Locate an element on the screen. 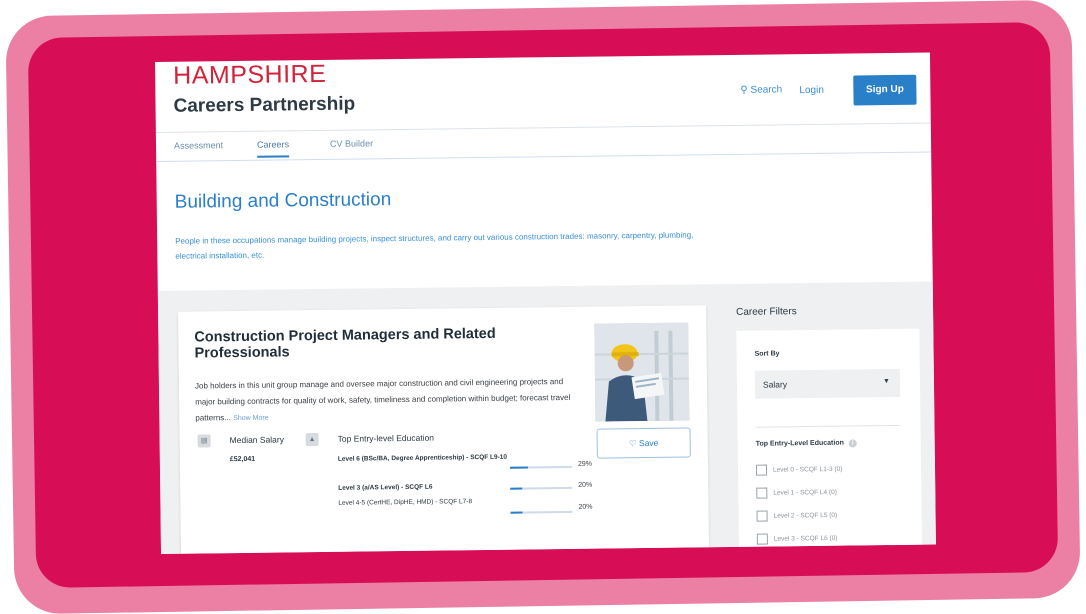  filter-divider is located at coordinates (828, 426).